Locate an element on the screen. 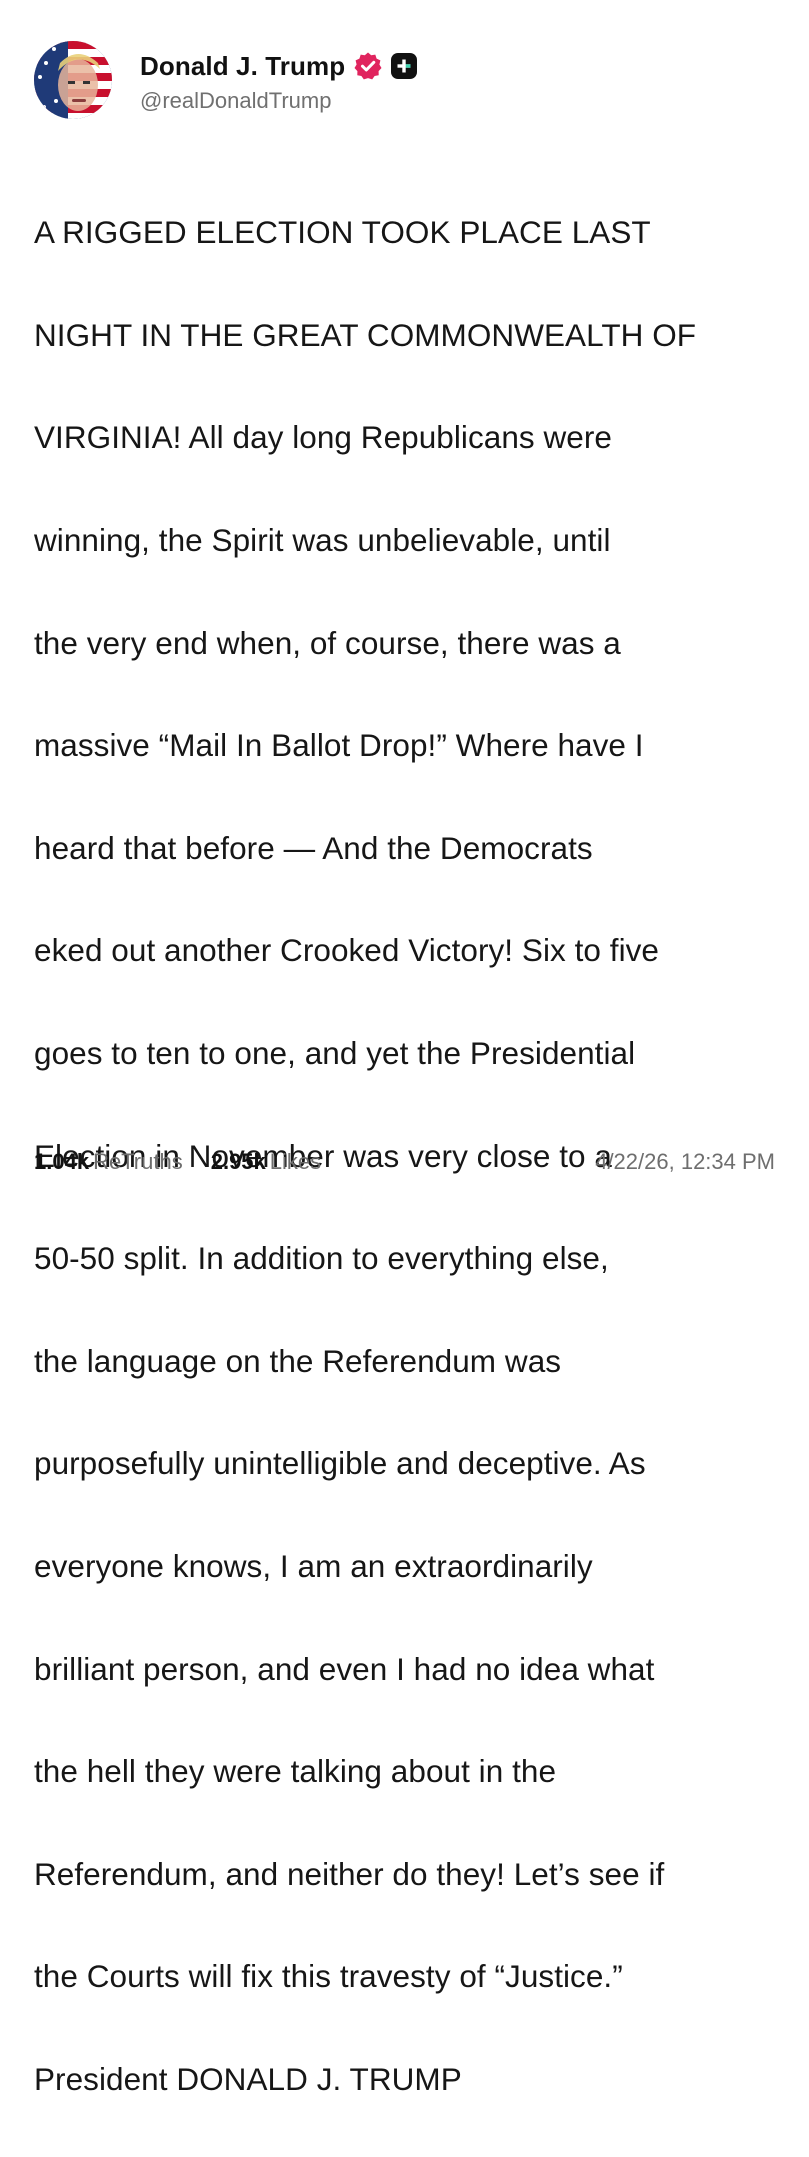 This screenshot has height=2157, width=809. likes-label: Likes is located at coordinates (295, 1161).